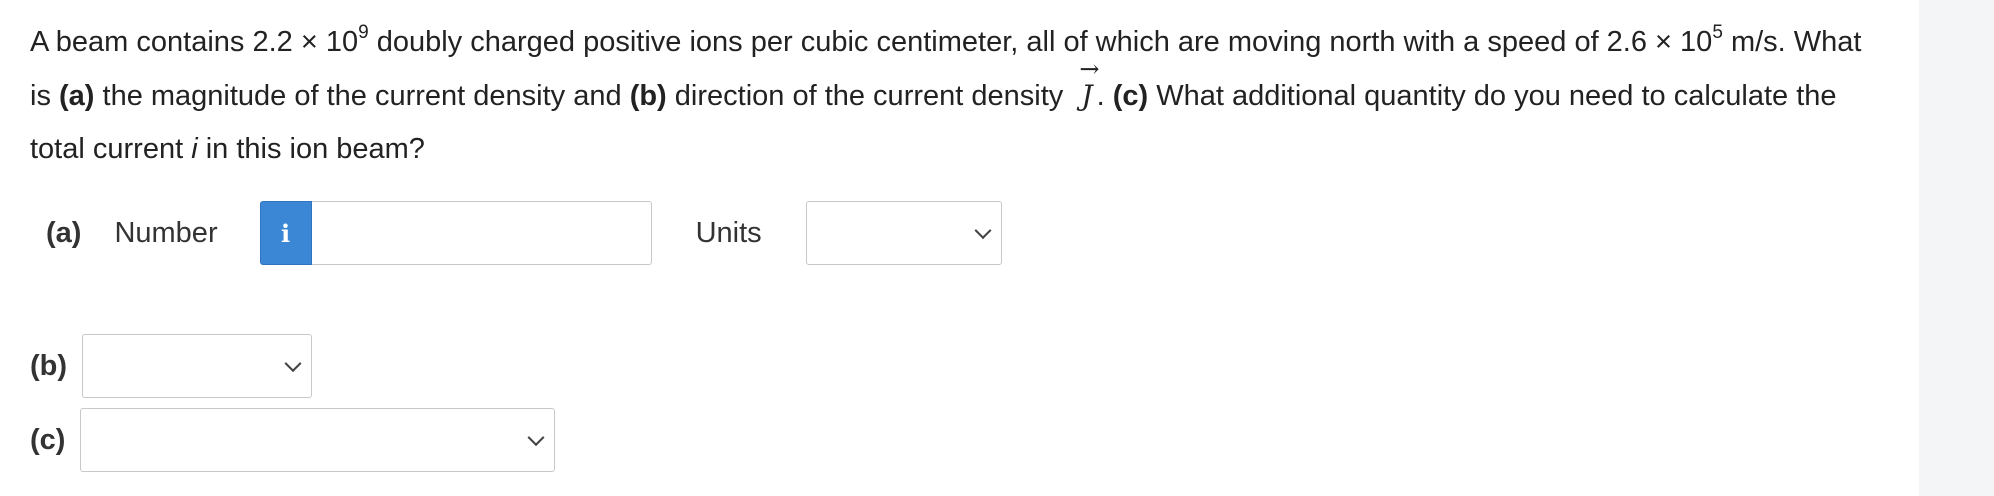 This screenshot has width=1994, height=496. I want to click on part-a-row: (a) Number i Units, so click(524, 233).